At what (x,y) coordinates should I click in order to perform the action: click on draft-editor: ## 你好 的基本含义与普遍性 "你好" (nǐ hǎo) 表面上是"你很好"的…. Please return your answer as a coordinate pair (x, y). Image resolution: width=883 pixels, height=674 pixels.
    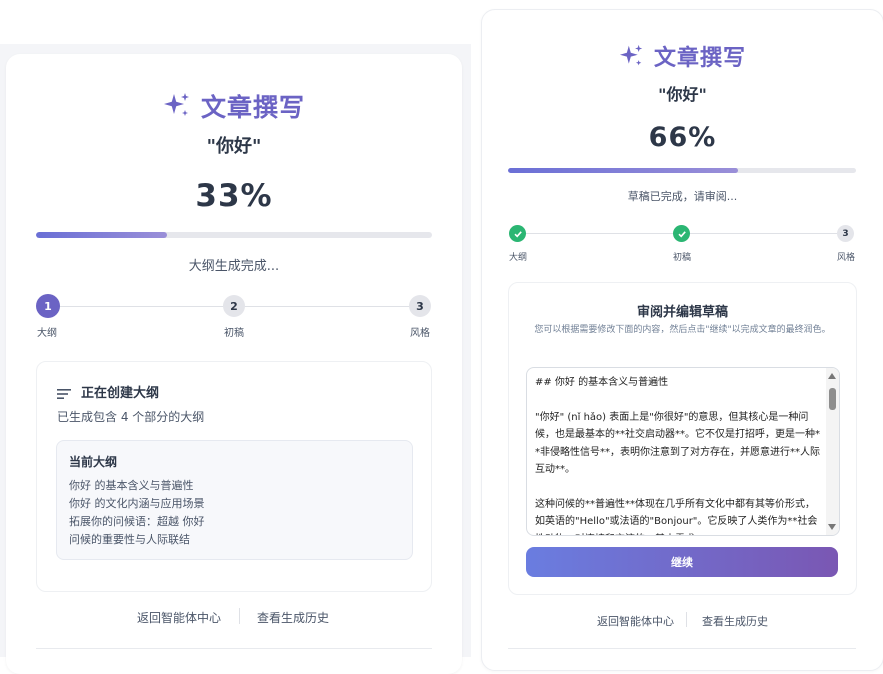
    Looking at the image, I should click on (683, 451).